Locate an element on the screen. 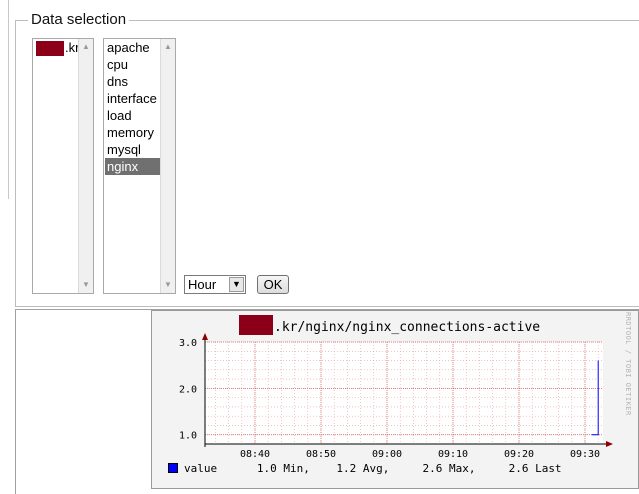 The image size is (639, 494). x-tick-label: 09:20 is located at coordinates (519, 454).